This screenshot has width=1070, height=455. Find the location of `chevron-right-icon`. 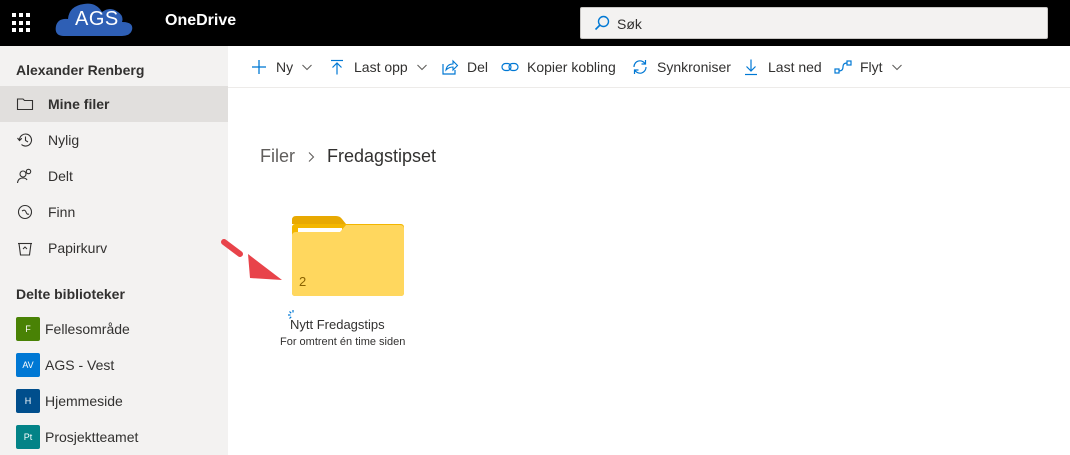

chevron-right-icon is located at coordinates (311, 156).